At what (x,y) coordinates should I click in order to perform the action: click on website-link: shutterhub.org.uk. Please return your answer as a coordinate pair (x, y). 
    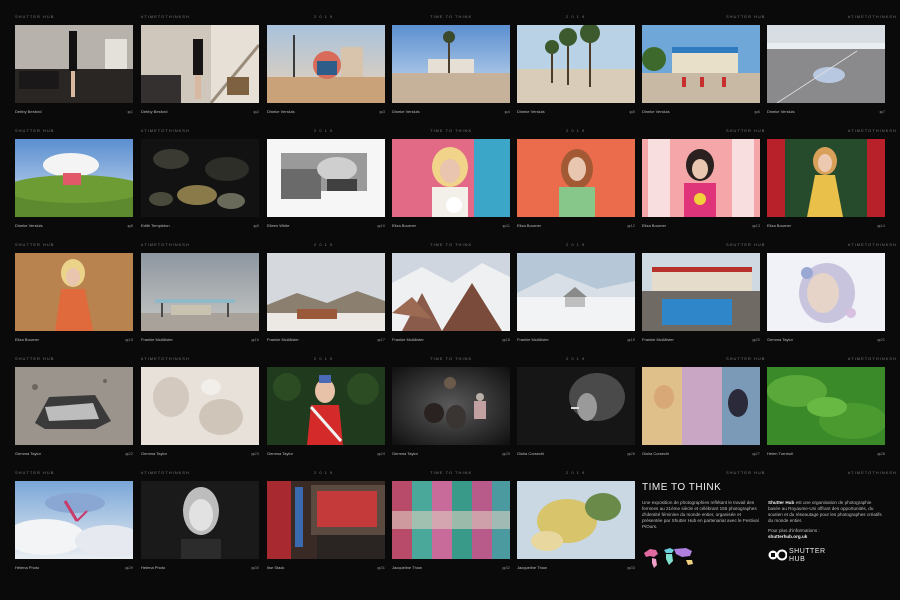
    Looking at the image, I should click on (787, 536).